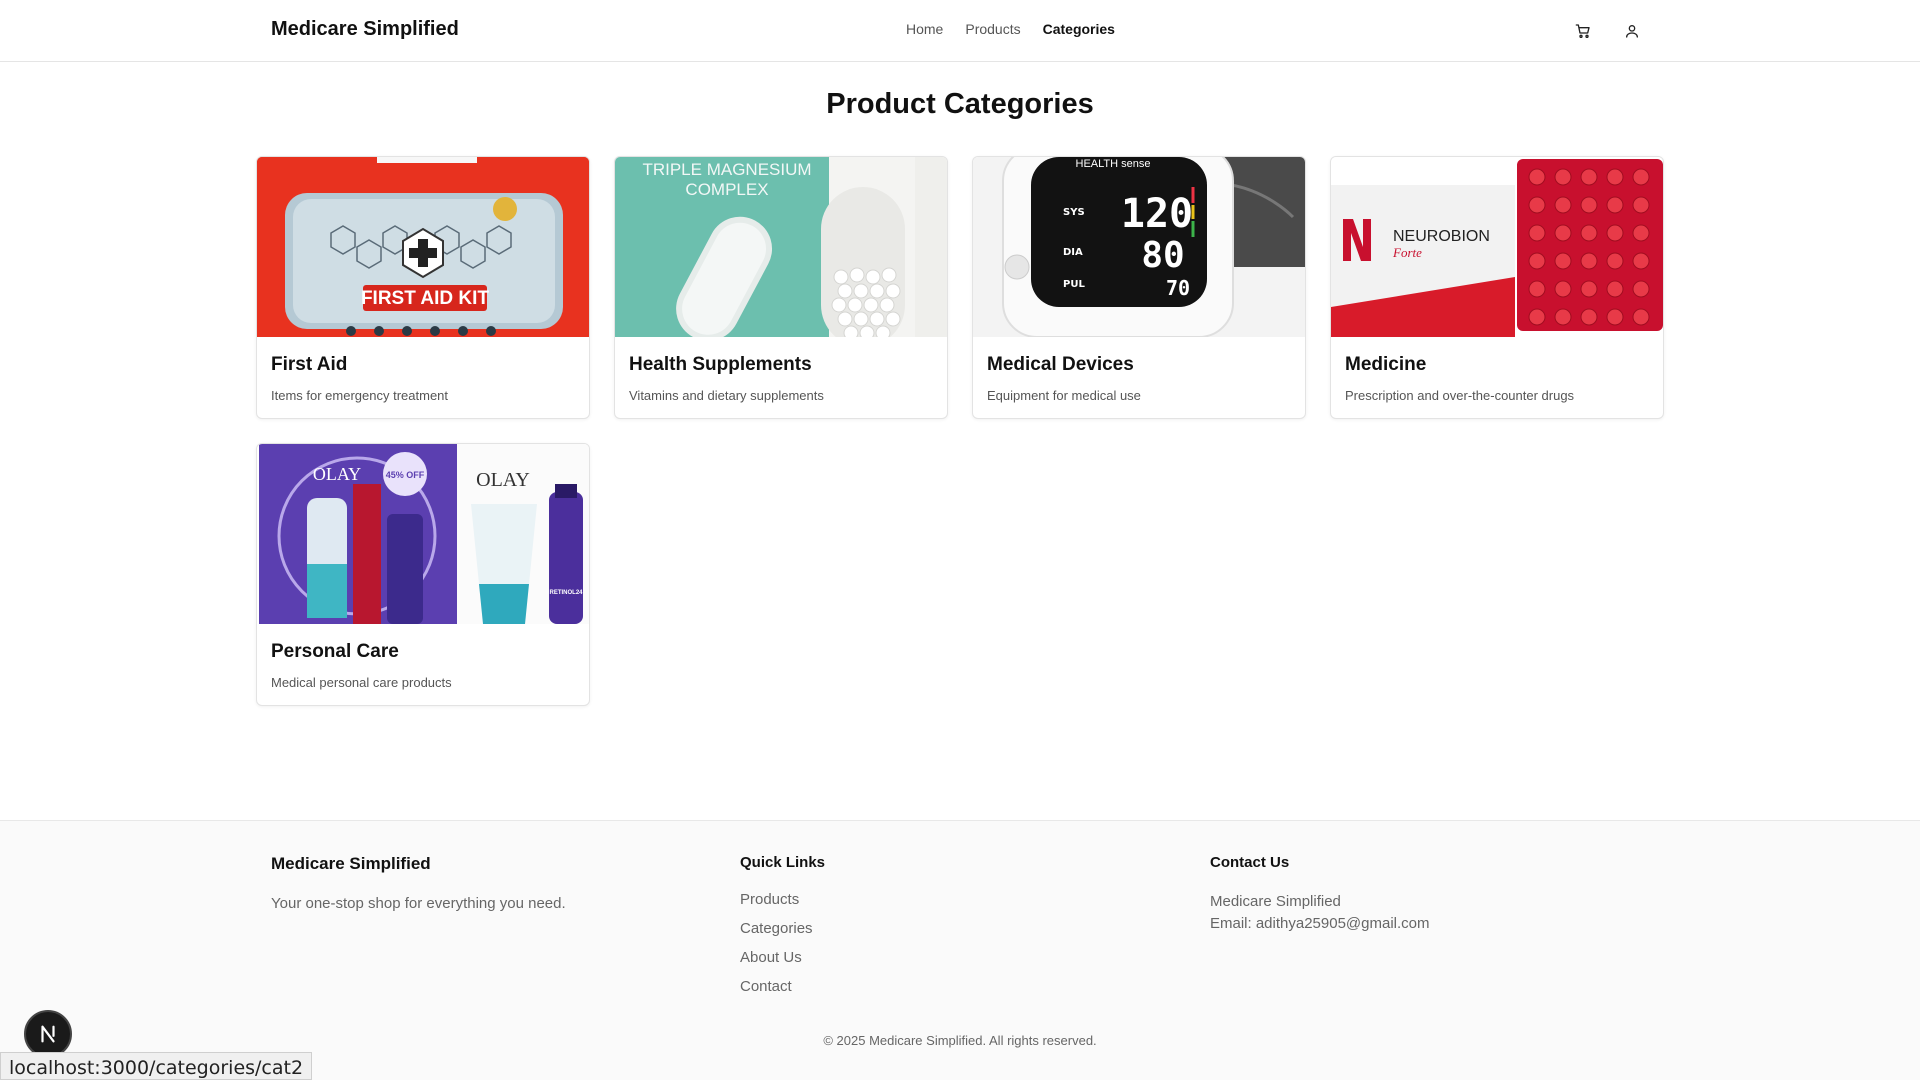  Describe the element at coordinates (360, 395) in the screenshot. I see `category-description: Items for emergency treatment` at that location.